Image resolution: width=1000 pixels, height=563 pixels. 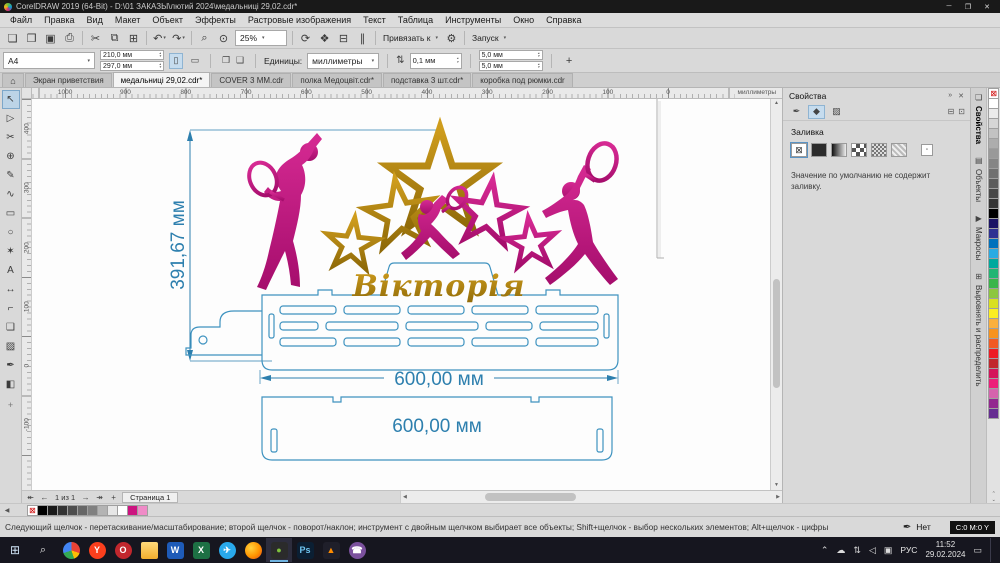 What do you see at coordinates (27, 93) in the screenshot?
I see `ruler-origin-corner` at bounding box center [27, 93].